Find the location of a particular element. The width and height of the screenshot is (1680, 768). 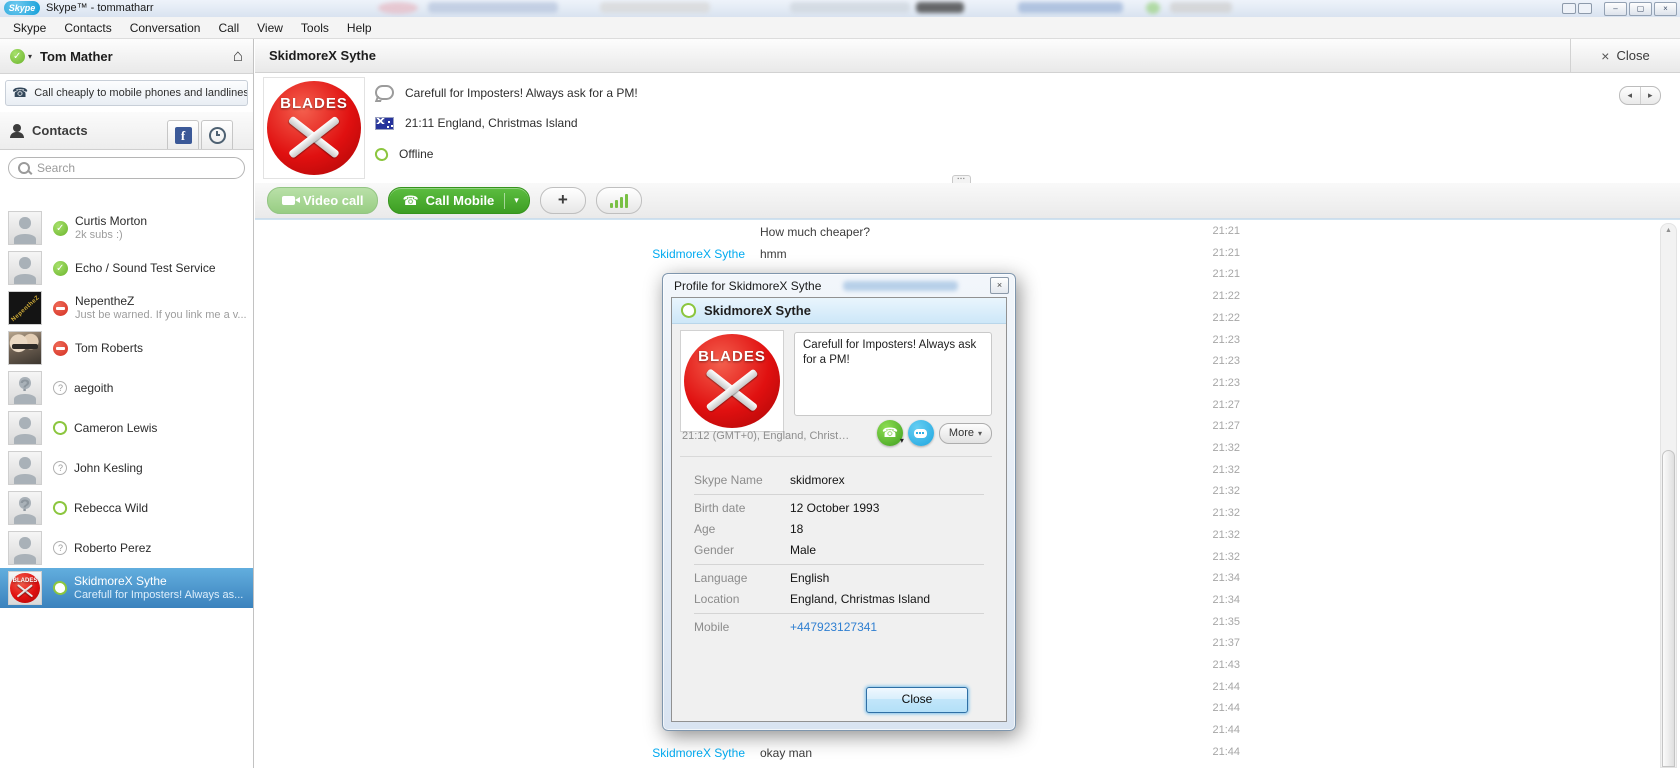

contact-row: Tom Roberts is located at coordinates (126, 348).